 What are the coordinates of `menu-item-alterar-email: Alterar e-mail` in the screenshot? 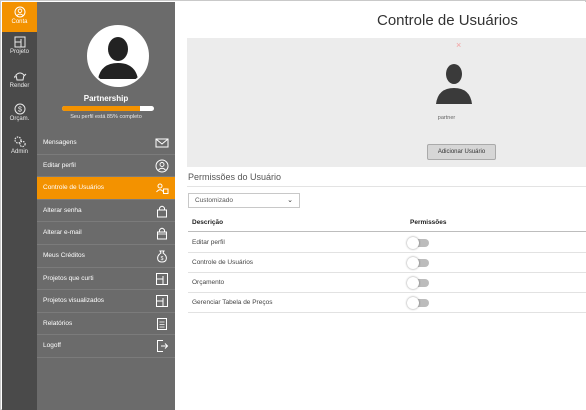 It's located at (106, 233).